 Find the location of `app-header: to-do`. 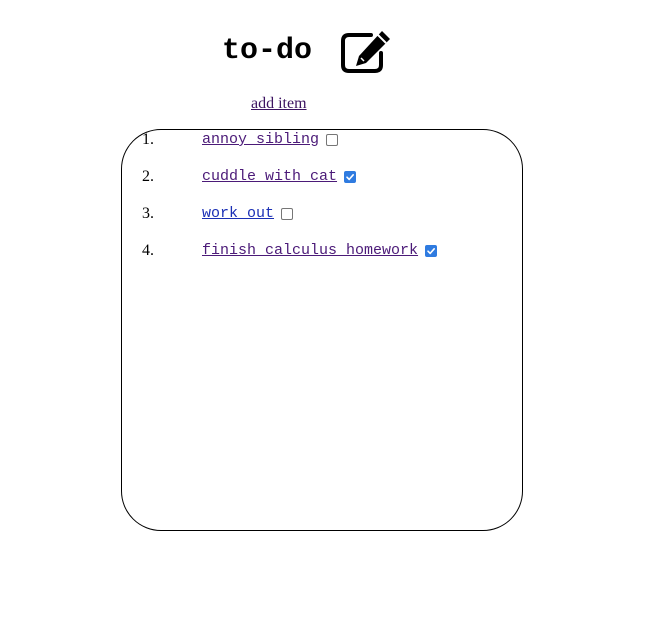

app-header: to-do is located at coordinates (306, 51).